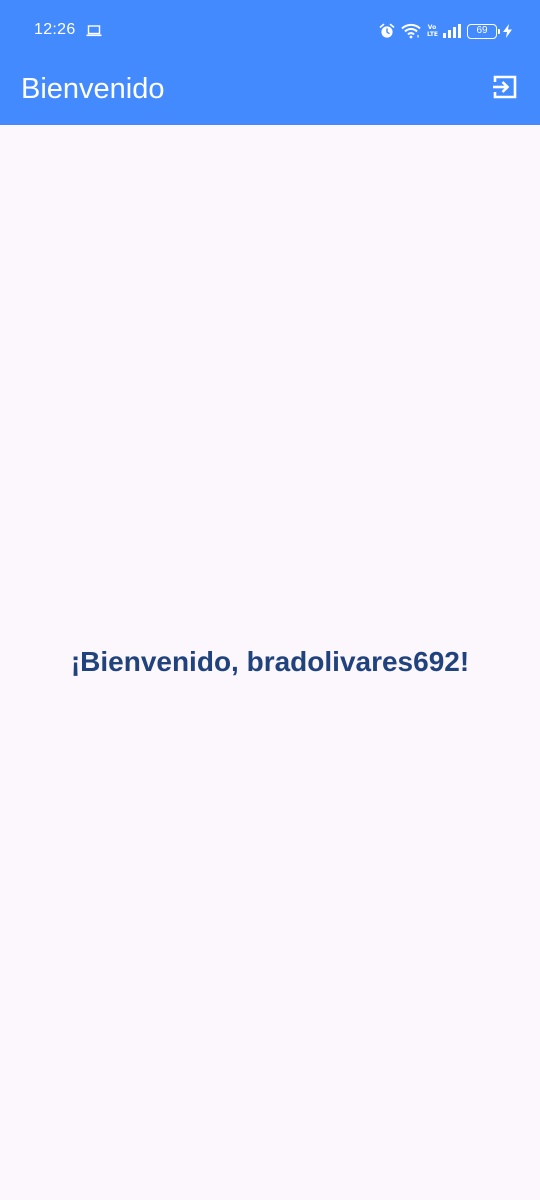 This screenshot has height=1200, width=540. Describe the element at coordinates (270, 661) in the screenshot. I see `welcome-message: ¡Bienvenido, bradolivares692!` at that location.